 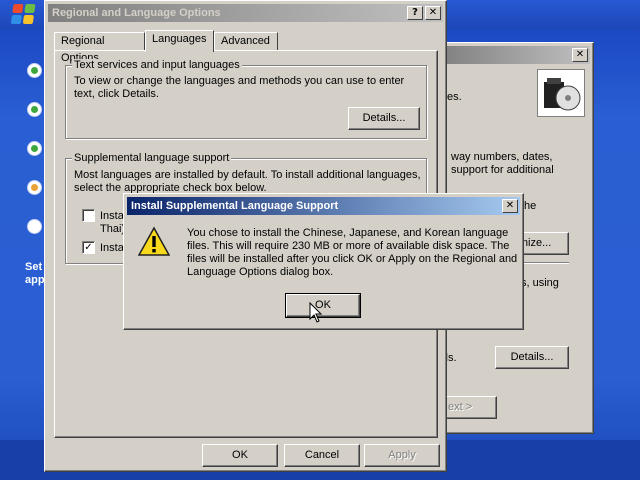 I want to click on help-icon: ?, so click(x=415, y=13).